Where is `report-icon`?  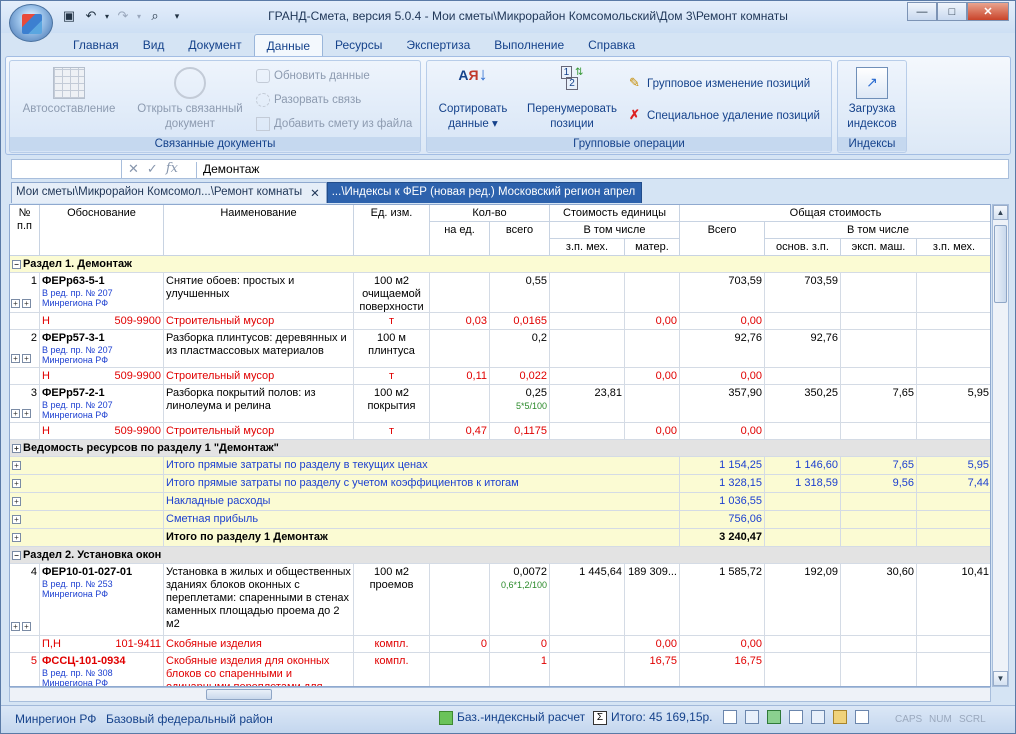 report-icon is located at coordinates (796, 717).